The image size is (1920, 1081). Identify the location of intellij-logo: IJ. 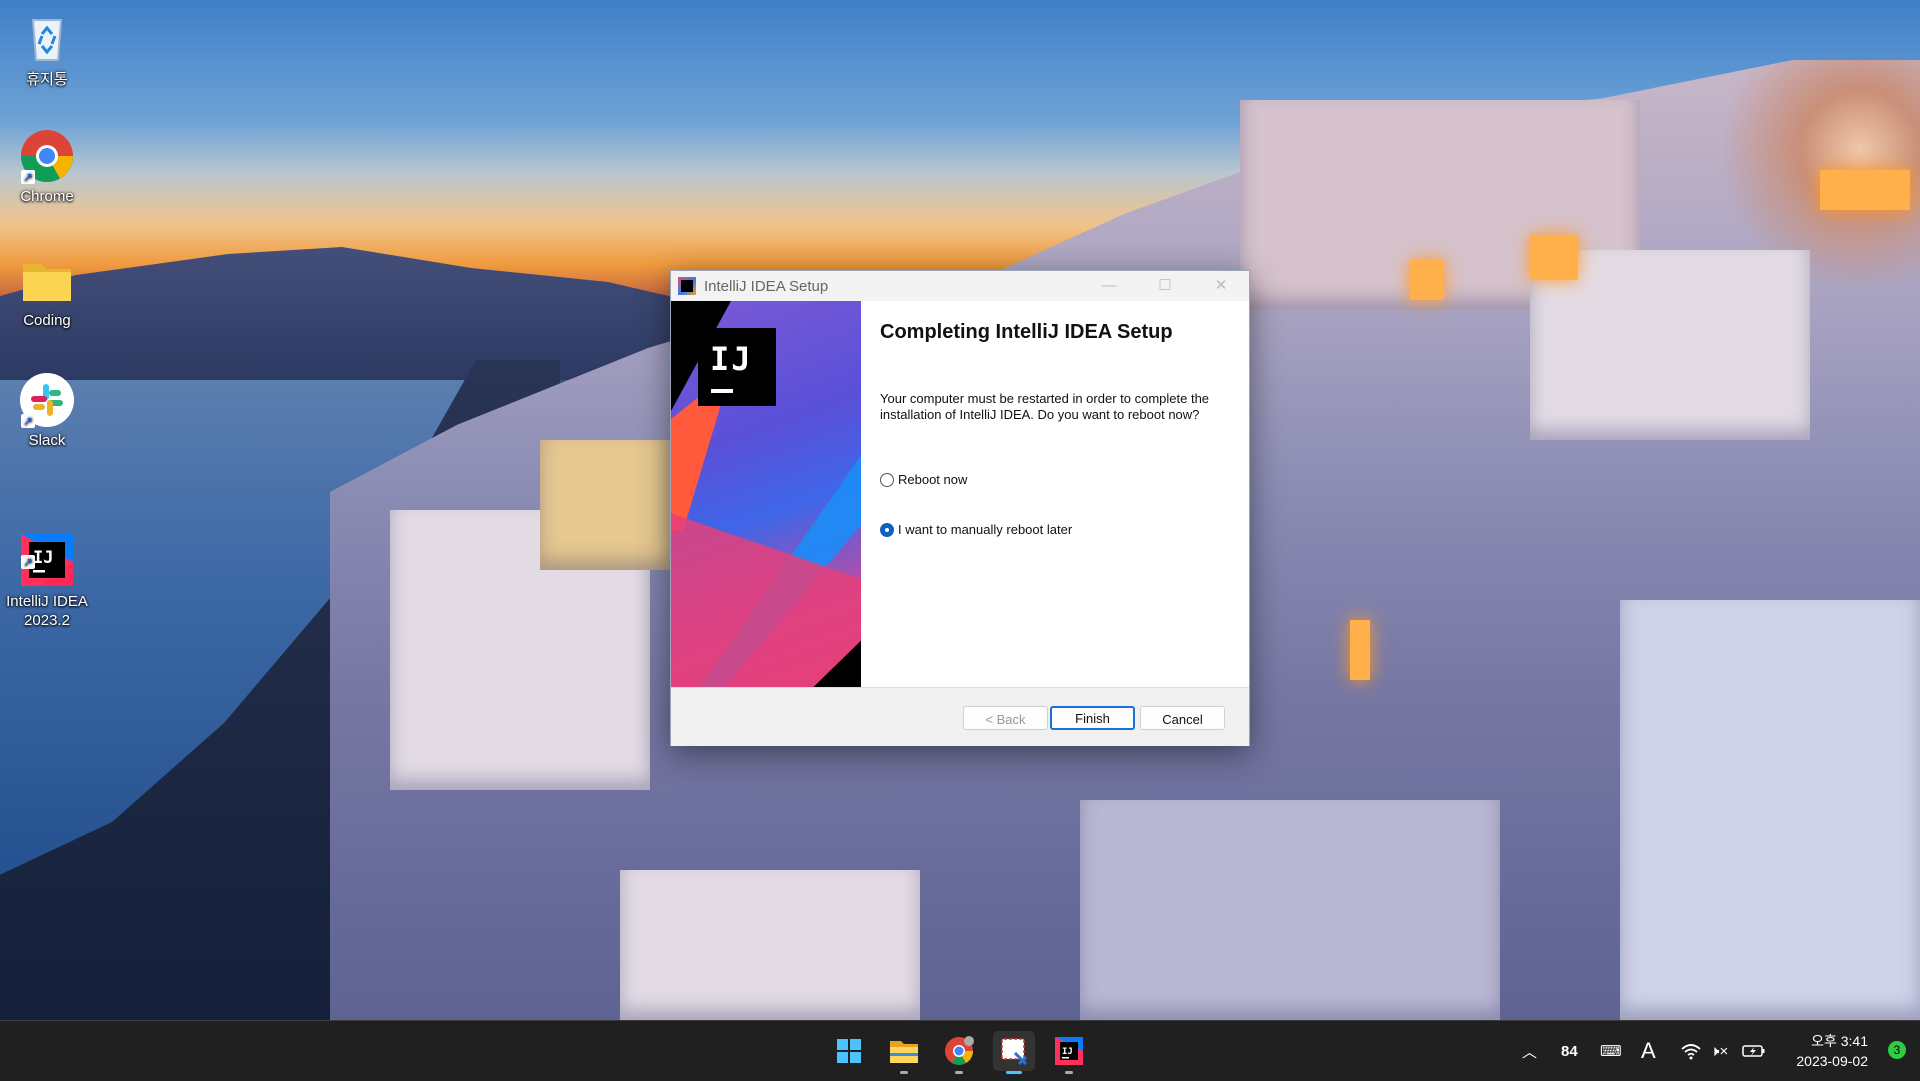
(737, 367).